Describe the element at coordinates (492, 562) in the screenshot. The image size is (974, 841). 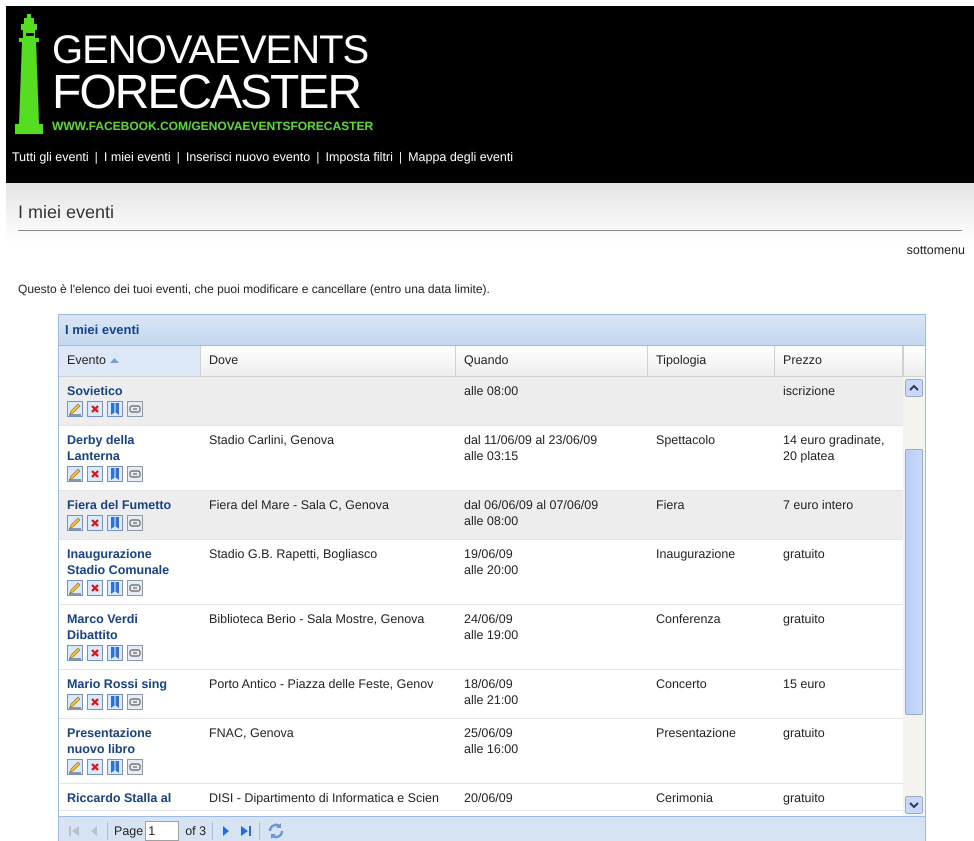
I see `table-cell-text: 19/06/09 alle 20:00` at that location.